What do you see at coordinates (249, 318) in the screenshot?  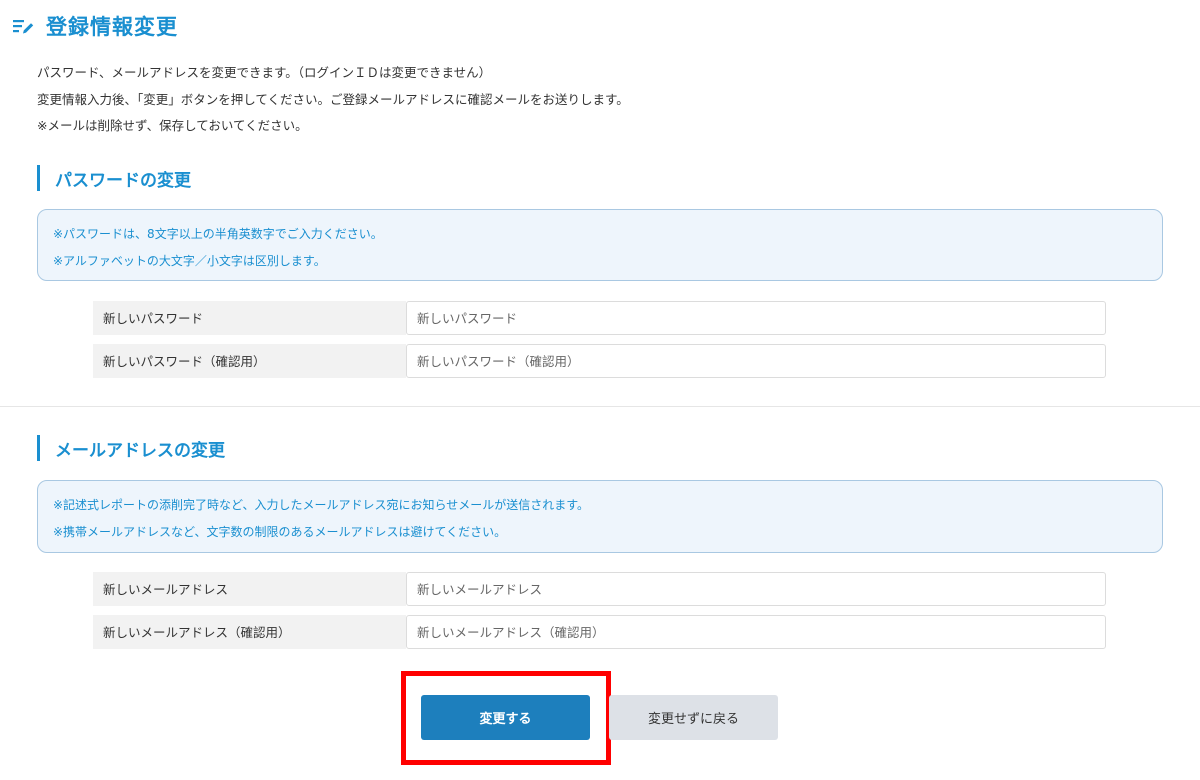 I see `new-password-label: 新しいパスワード` at bounding box center [249, 318].